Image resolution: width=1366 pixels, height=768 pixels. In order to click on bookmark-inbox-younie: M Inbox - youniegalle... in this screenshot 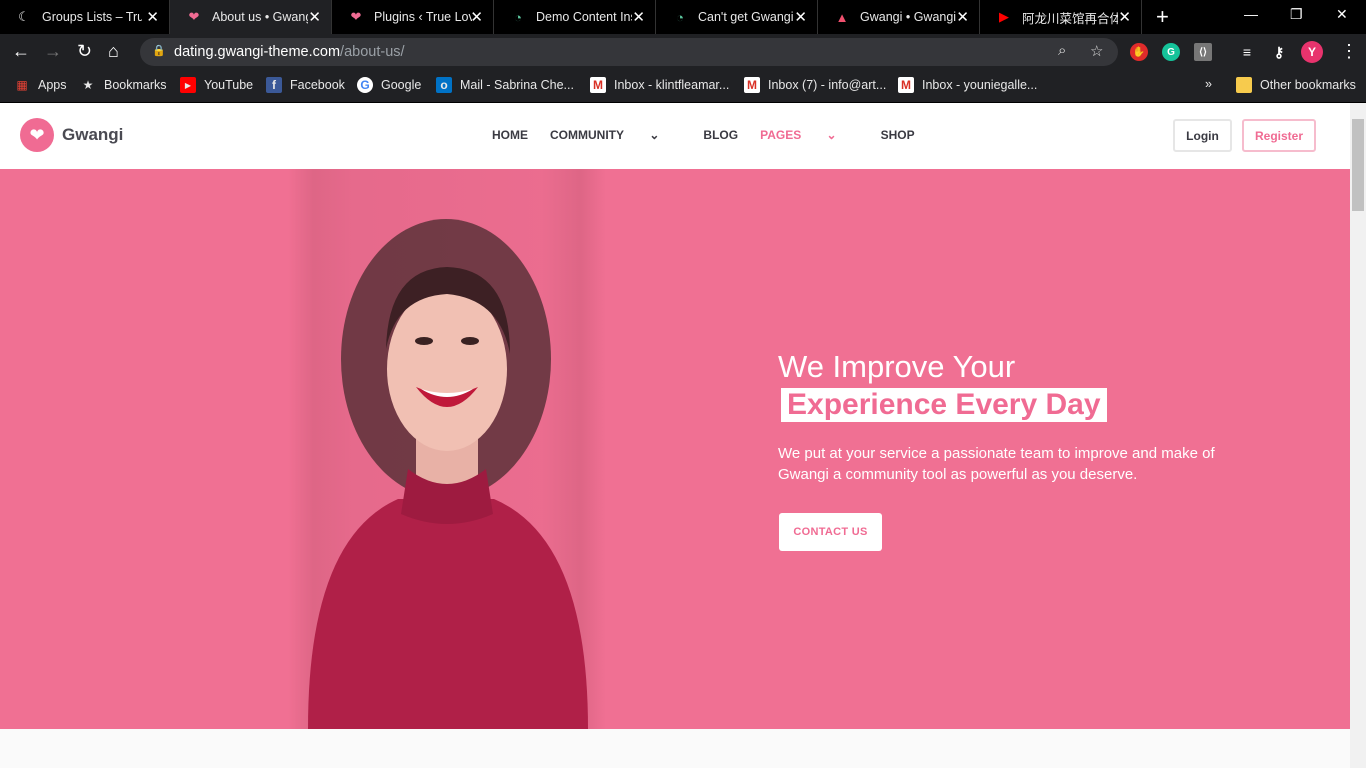, I will do `click(967, 85)`.